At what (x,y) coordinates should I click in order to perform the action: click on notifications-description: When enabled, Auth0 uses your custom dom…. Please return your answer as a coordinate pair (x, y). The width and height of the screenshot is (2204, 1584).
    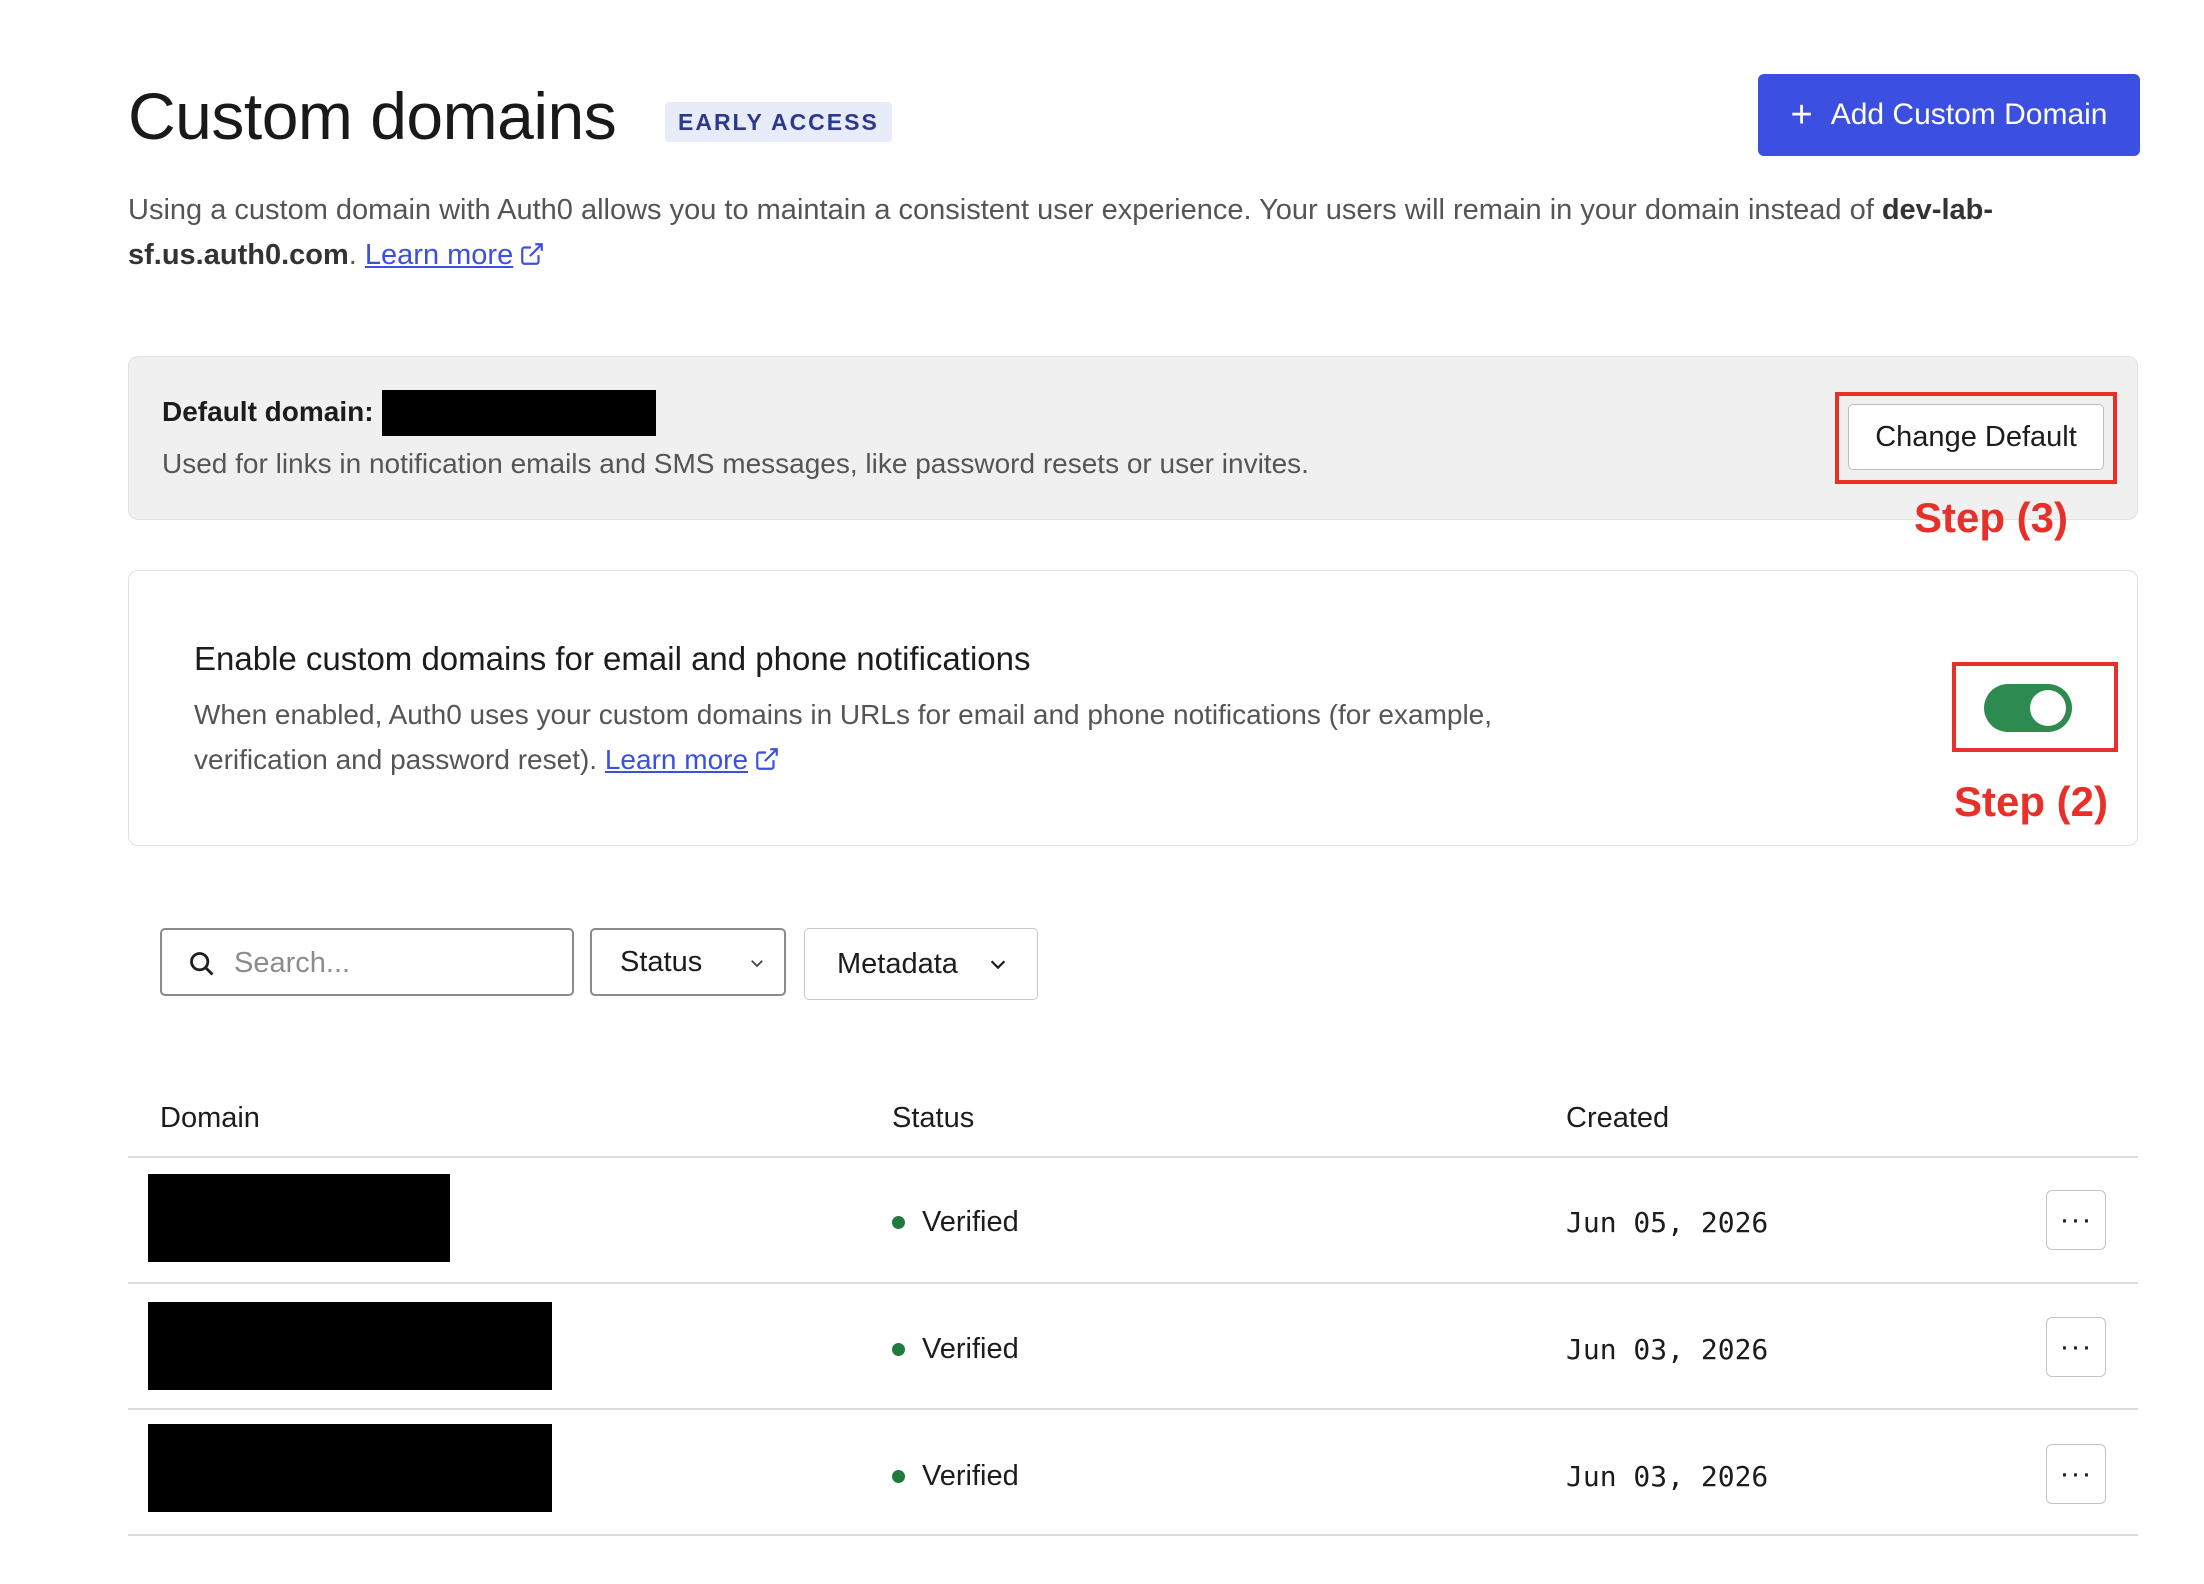
    Looking at the image, I should click on (854, 737).